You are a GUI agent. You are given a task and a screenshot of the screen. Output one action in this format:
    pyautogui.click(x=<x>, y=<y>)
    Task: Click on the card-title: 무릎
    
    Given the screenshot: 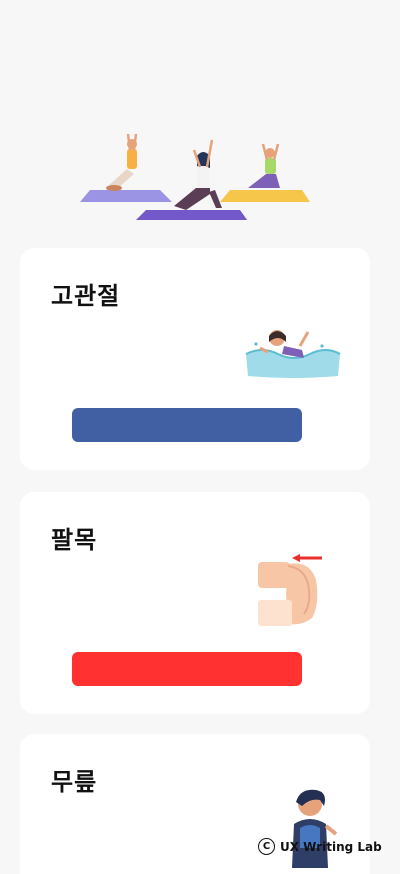 What is the action you would take?
    pyautogui.click(x=74, y=782)
    